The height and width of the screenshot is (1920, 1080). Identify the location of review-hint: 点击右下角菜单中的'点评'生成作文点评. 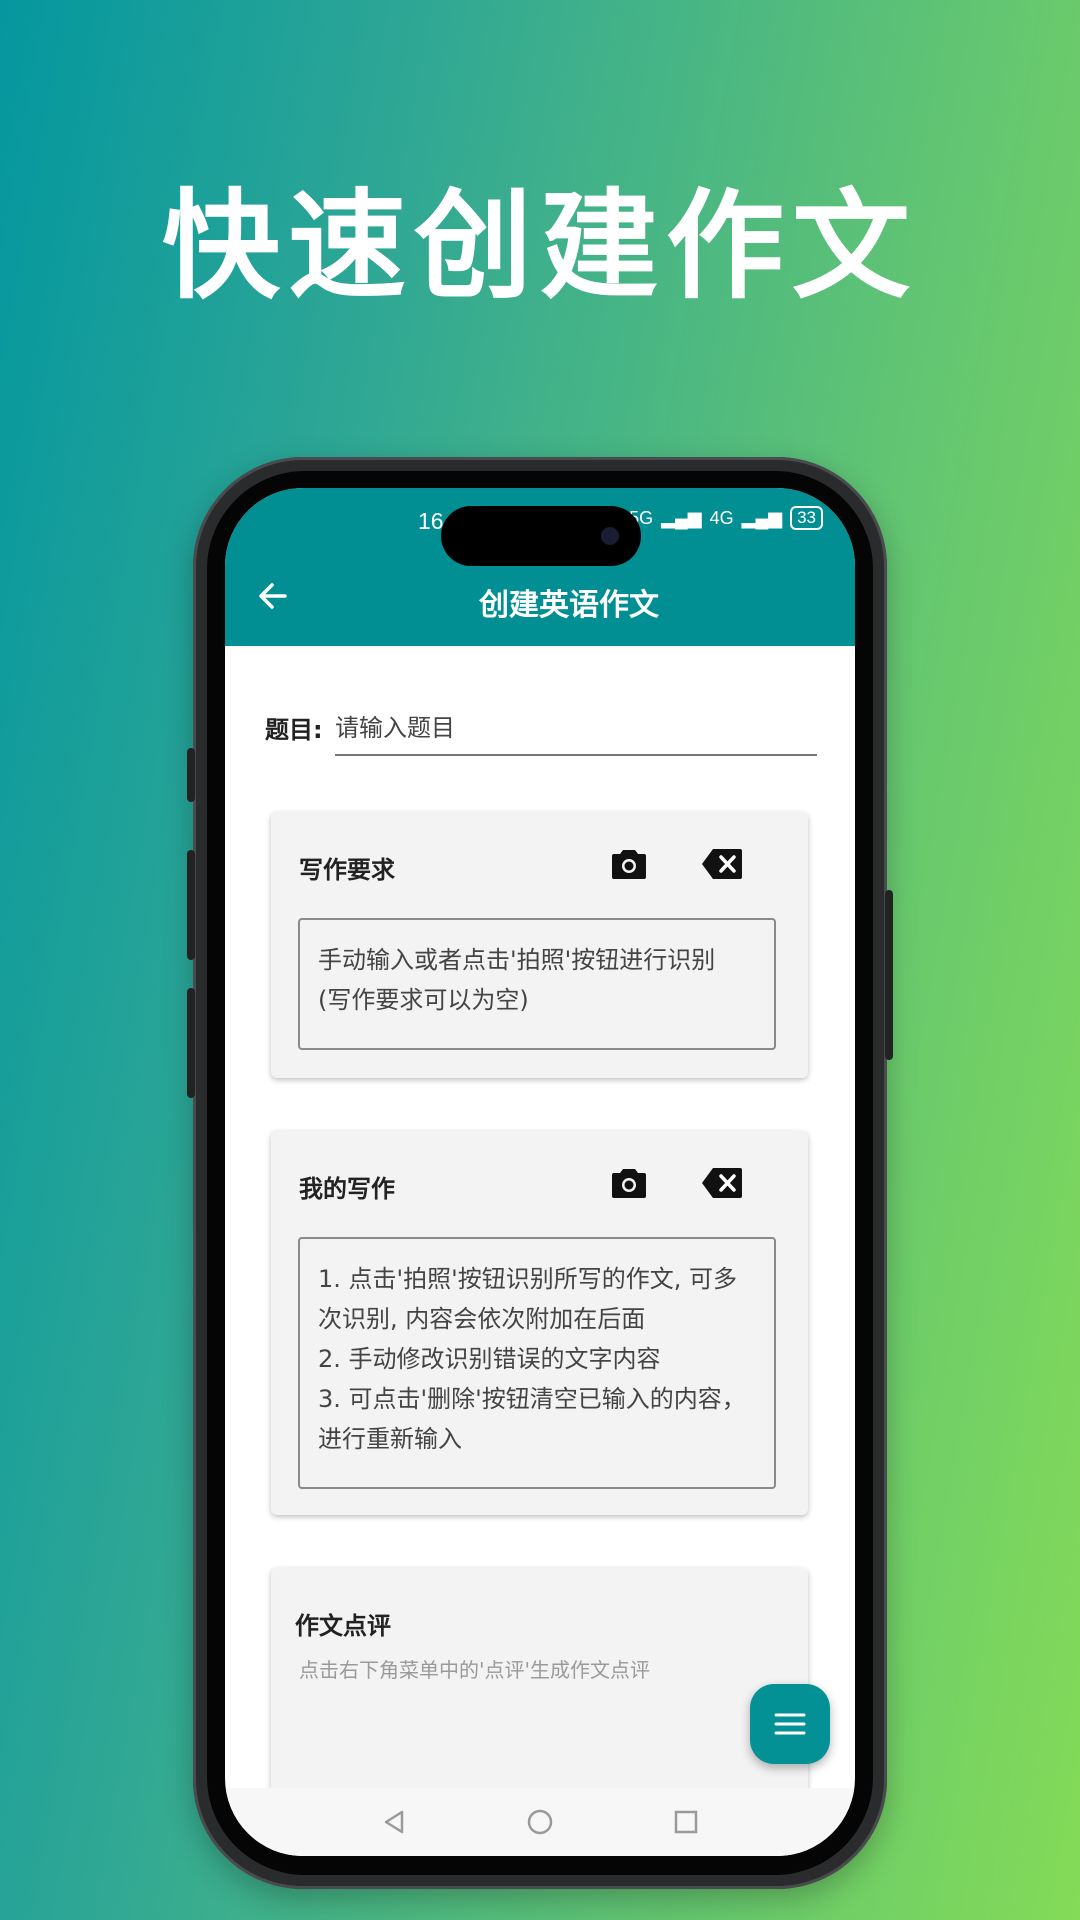
(474, 1670).